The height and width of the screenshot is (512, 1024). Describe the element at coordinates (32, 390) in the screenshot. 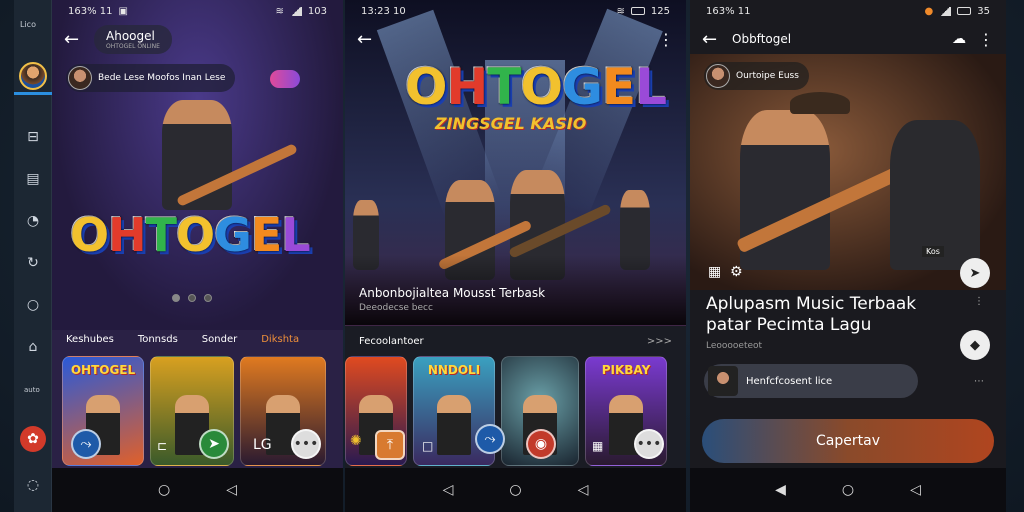

I see `rail-mid-label: auto` at that location.